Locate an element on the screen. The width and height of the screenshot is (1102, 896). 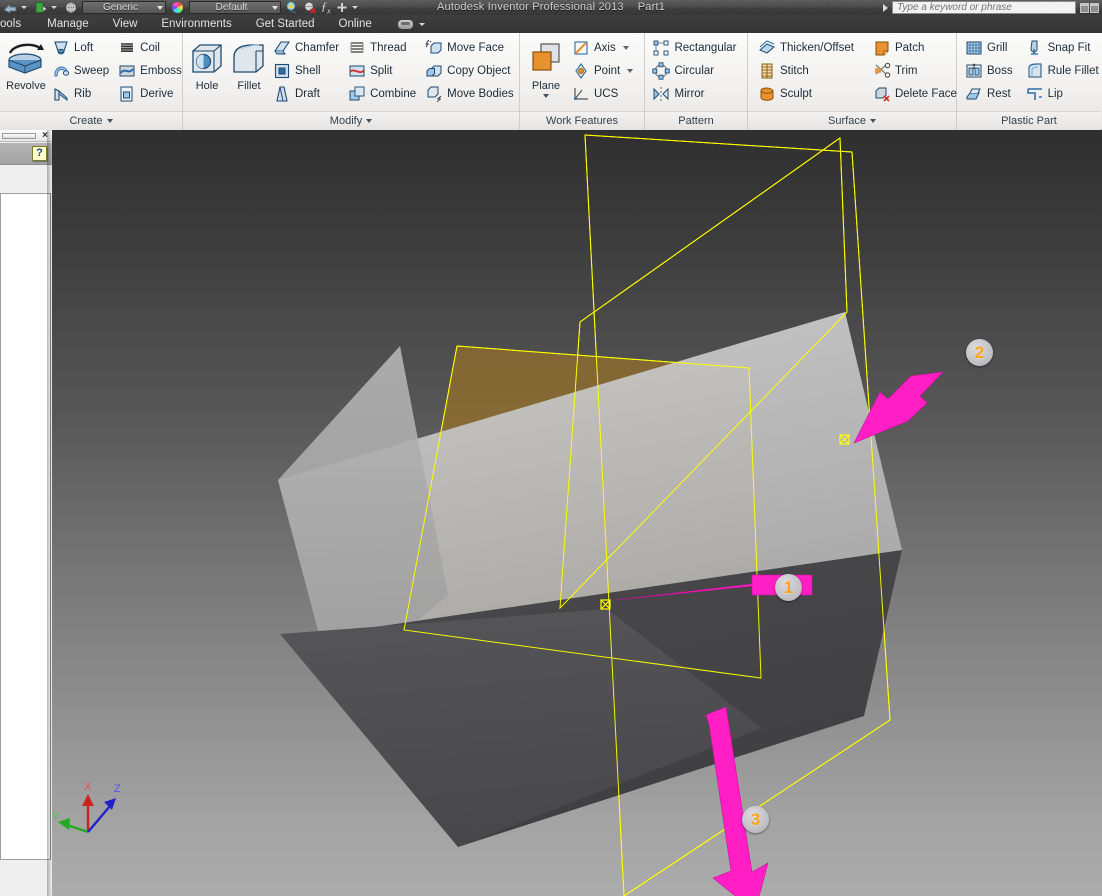
shell-button: Shell is located at coordinates (307, 71).